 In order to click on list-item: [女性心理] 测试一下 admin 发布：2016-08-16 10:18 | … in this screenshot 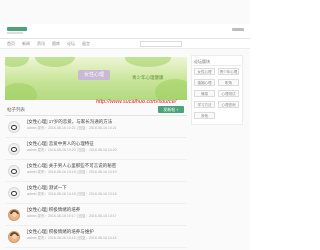, I will do `click(96, 193)`.